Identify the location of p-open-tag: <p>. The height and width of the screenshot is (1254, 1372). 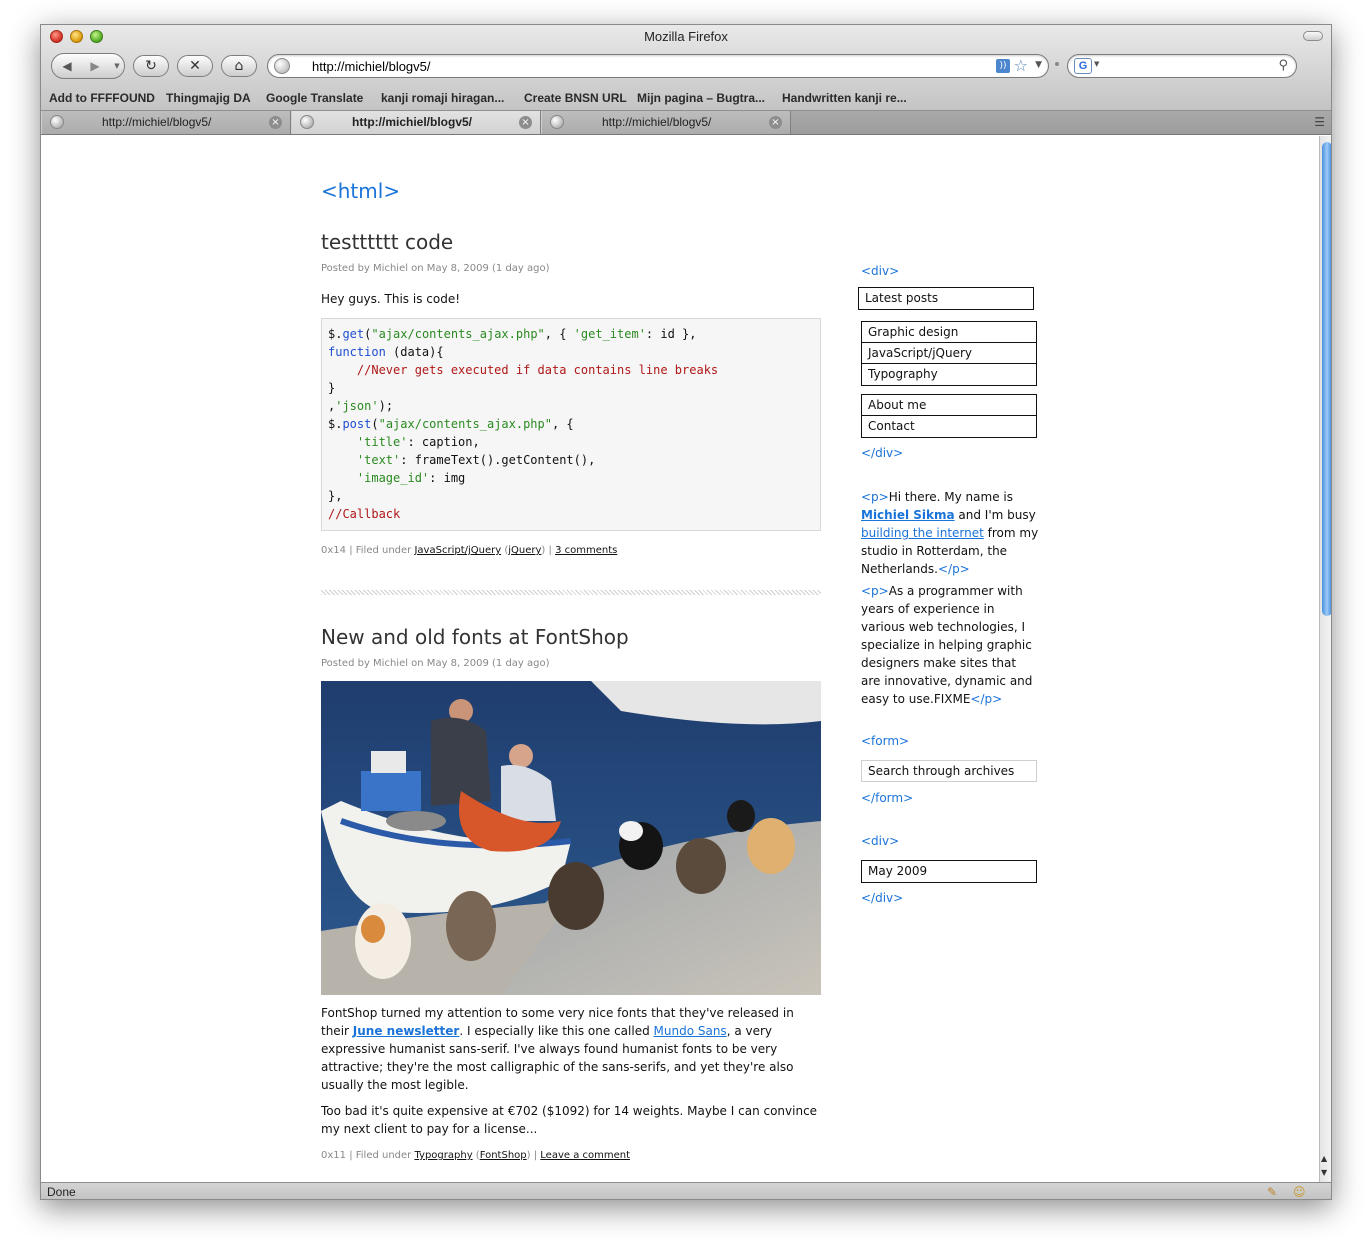
(875, 591).